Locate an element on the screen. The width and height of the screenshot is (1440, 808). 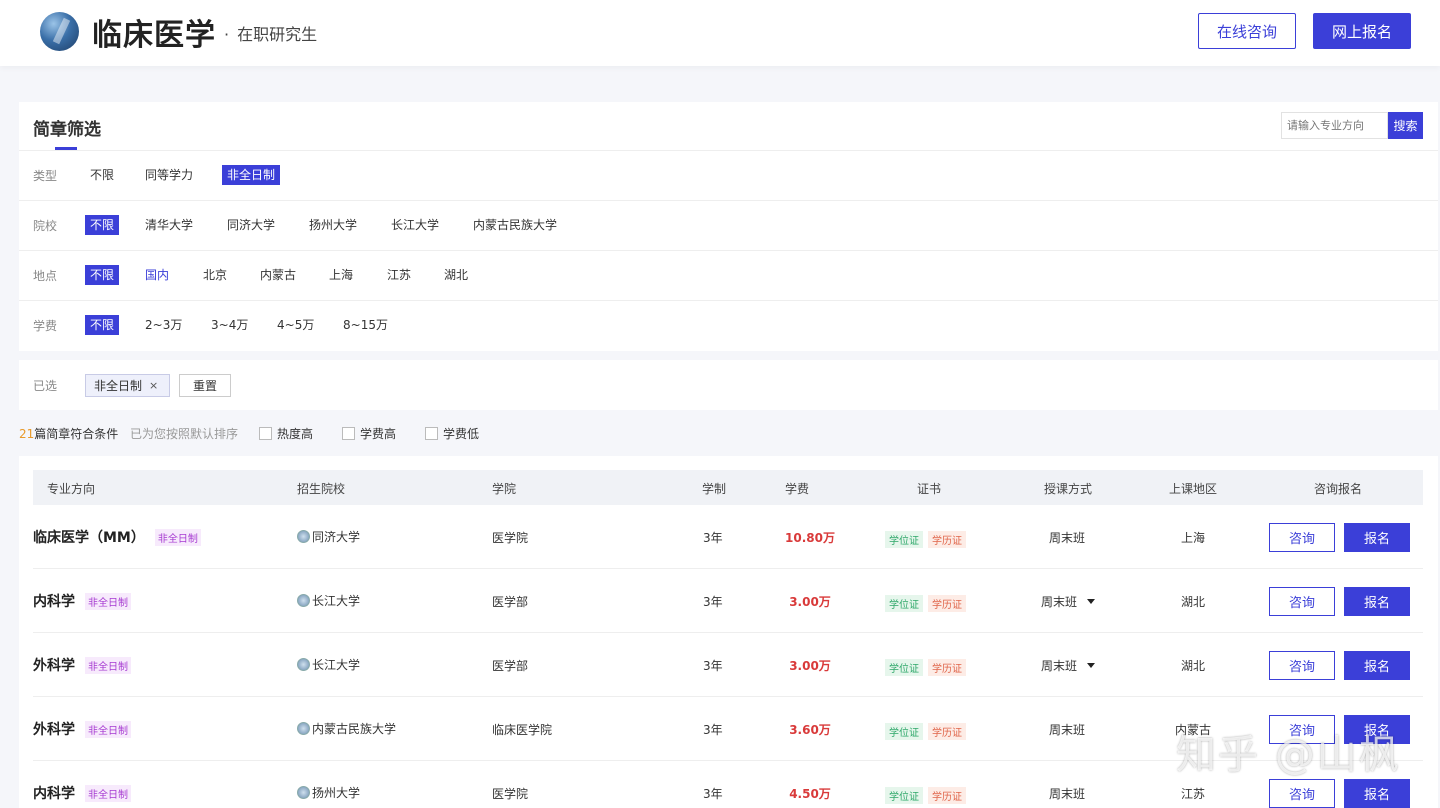
filter-option: 长江大学 is located at coordinates (415, 225).